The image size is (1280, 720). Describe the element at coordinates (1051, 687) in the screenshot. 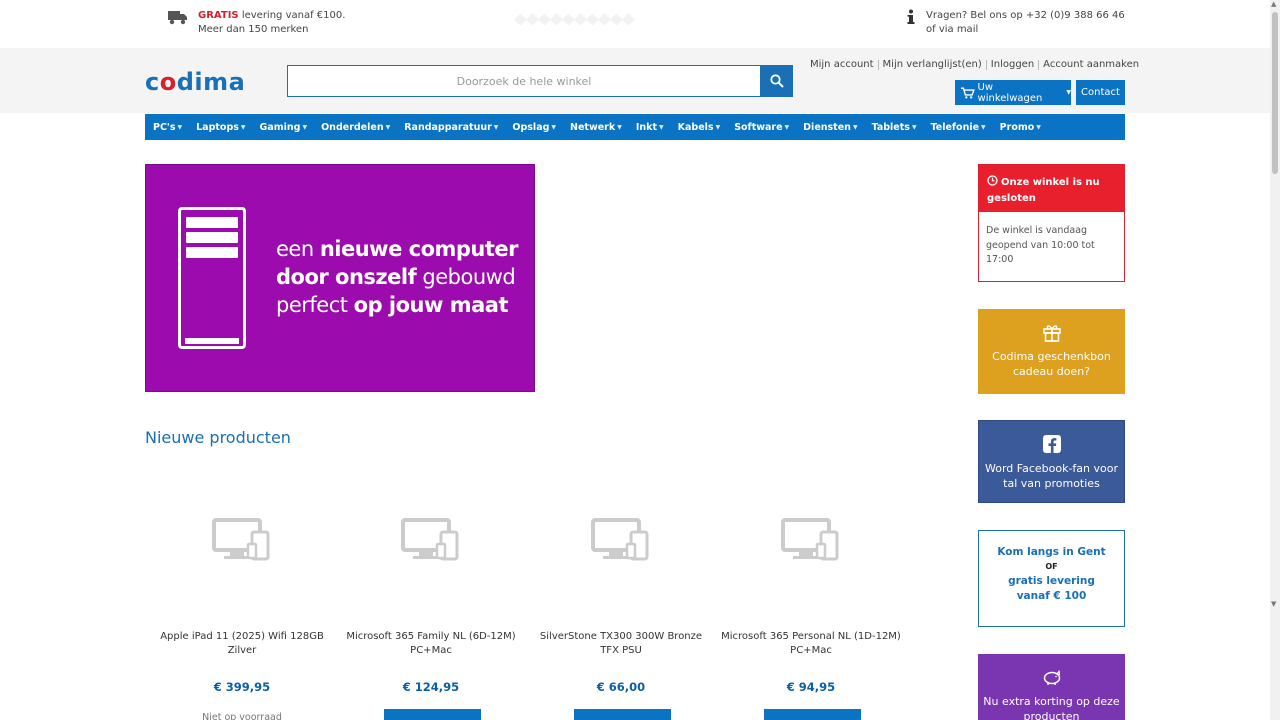

I see `promo-box: Nu extra korting op deze producten` at that location.